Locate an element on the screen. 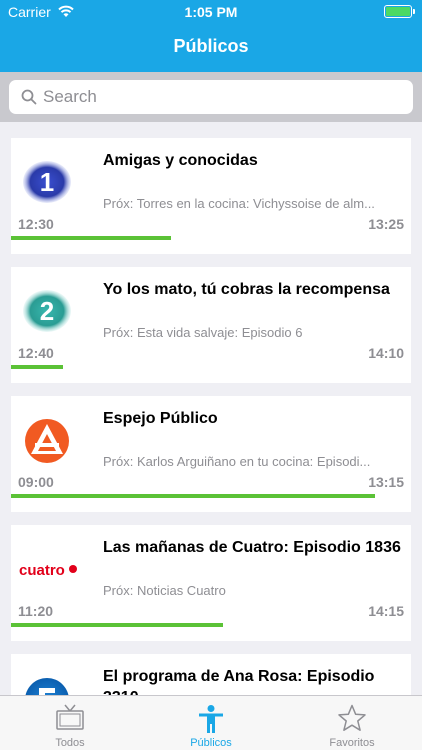 This screenshot has height=750, width=422. antena3-logo-icon is located at coordinates (47, 441).